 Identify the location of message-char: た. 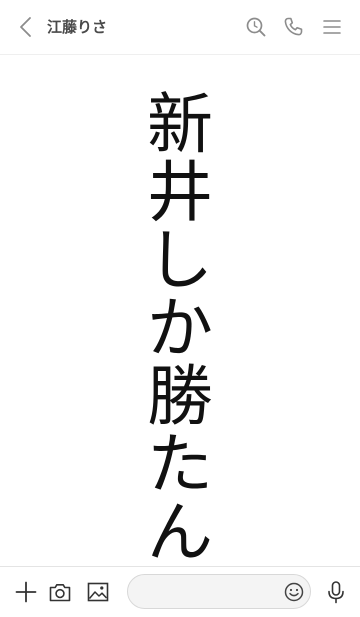
(180, 464).